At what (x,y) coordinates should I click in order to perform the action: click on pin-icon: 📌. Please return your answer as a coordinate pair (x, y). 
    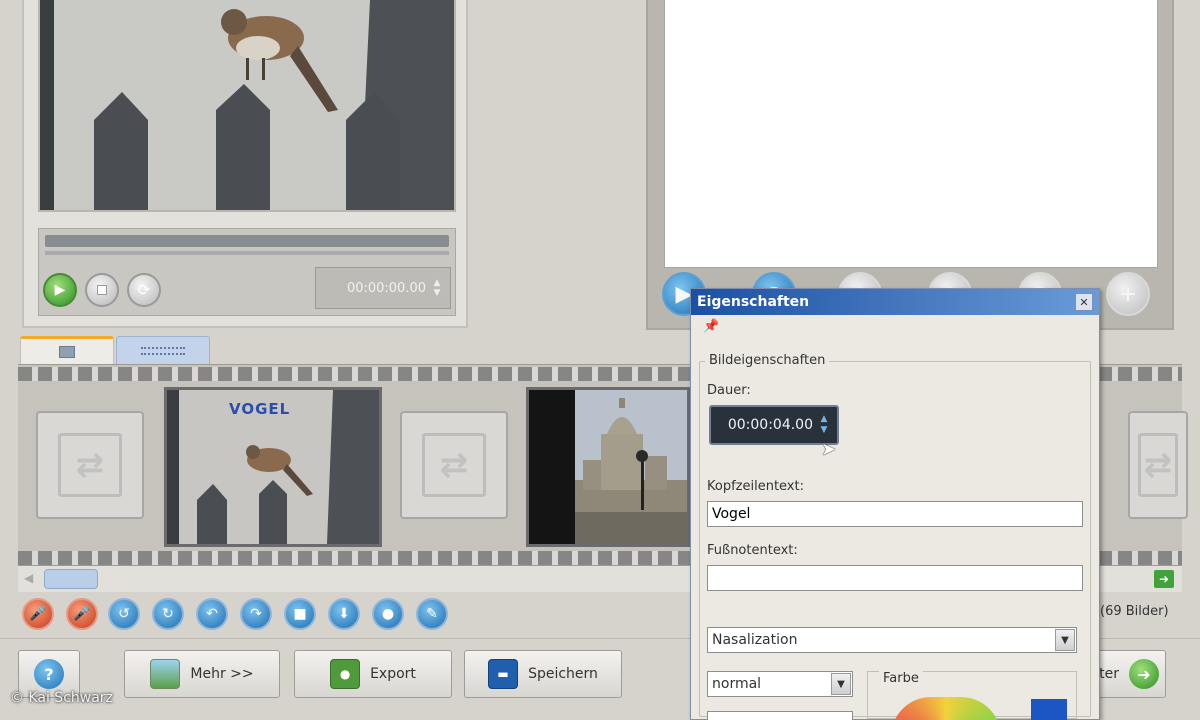
    Looking at the image, I should click on (714, 327).